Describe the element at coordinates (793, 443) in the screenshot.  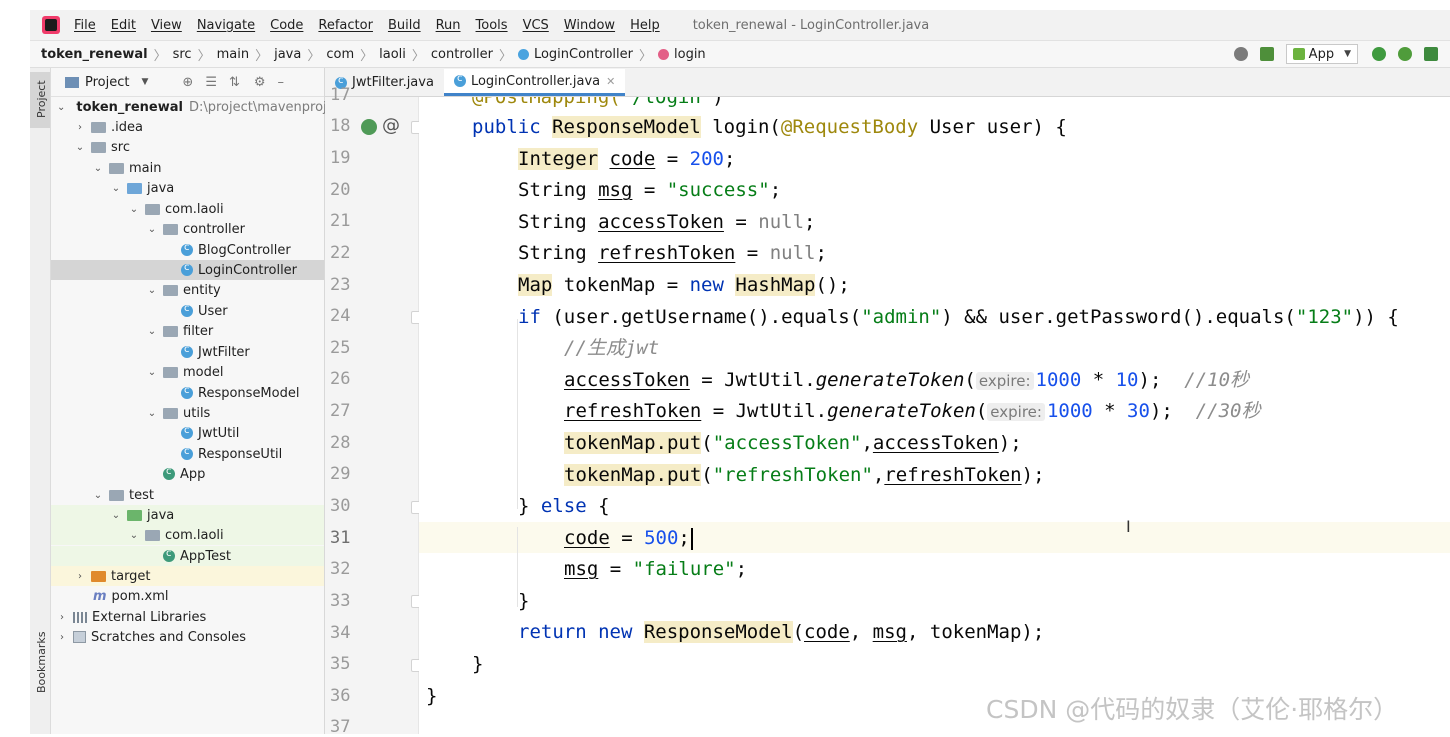
I see `code-line-28: tokenMap.put("accessToken",accessToken);` at that location.